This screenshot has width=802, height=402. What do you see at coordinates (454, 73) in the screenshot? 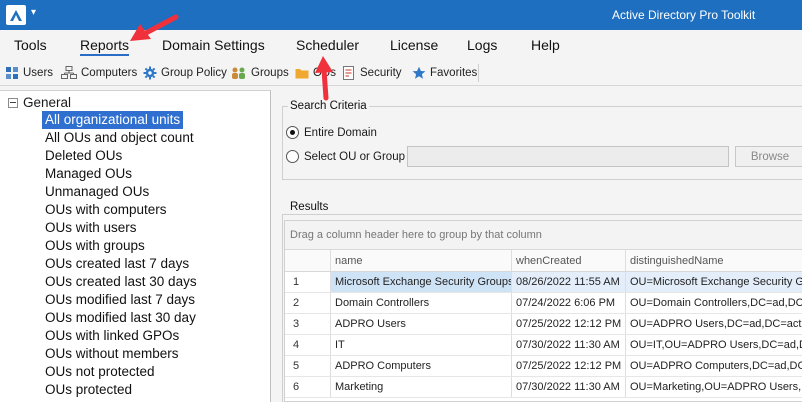
I see `toolbar-favorites-label: Favorites` at bounding box center [454, 73].